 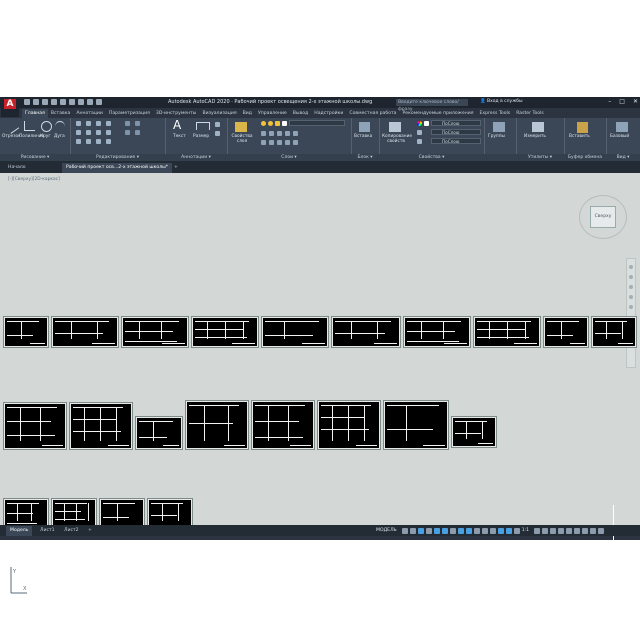 I want to click on layer-tool-6-icon, so click(x=263, y=142).